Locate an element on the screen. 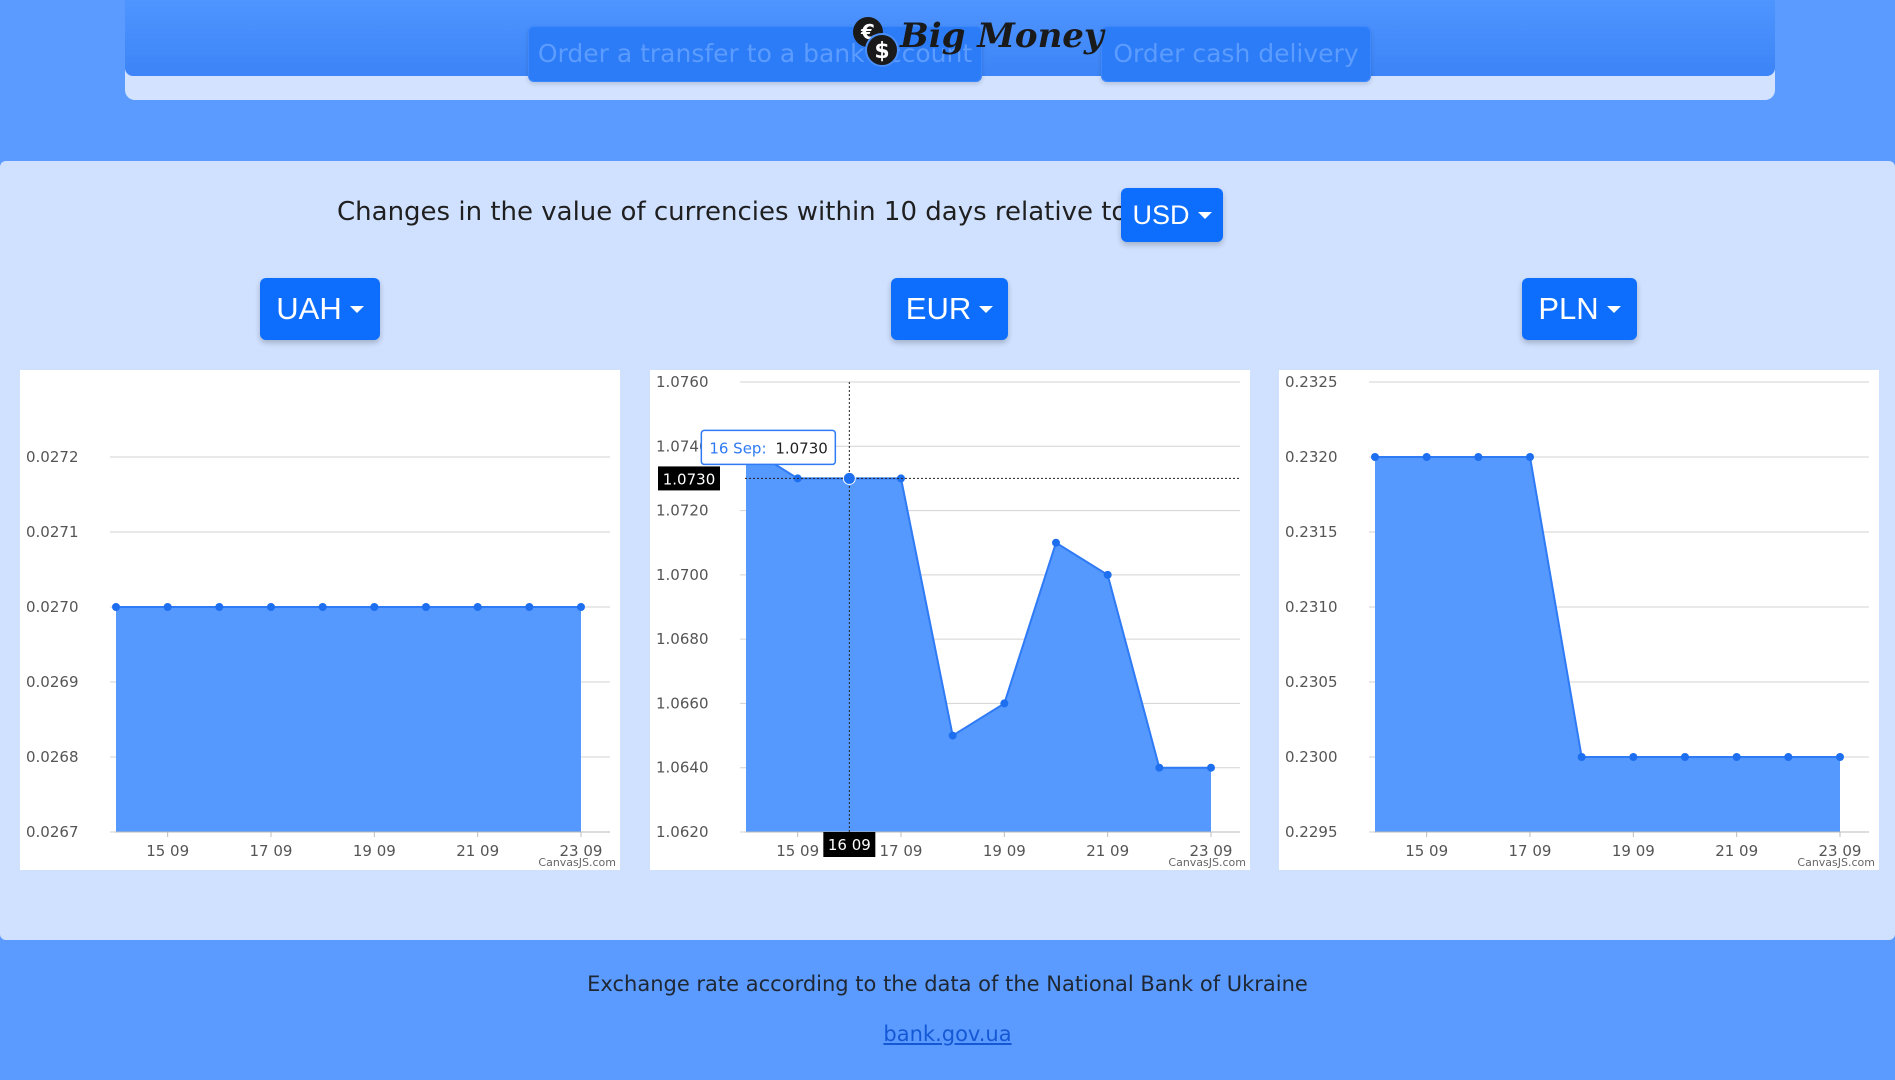 This screenshot has height=1080, width=1895. brand-name: Big Money is located at coordinates (1002, 36).